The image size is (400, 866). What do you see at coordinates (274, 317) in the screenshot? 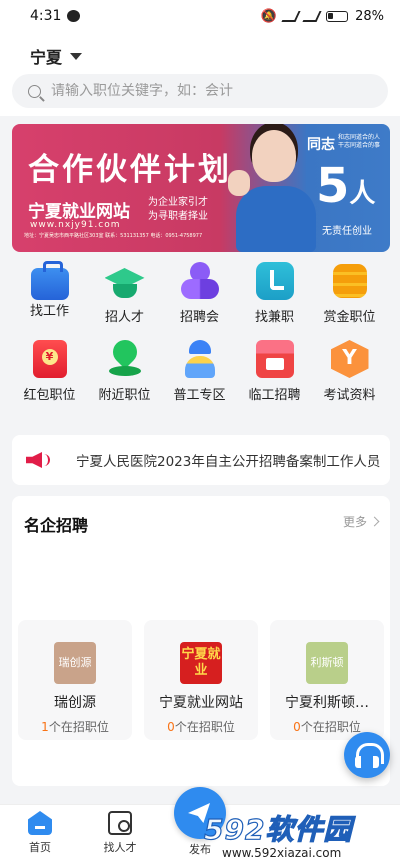
I see `grid-item-label: 找兼职` at bounding box center [274, 317].